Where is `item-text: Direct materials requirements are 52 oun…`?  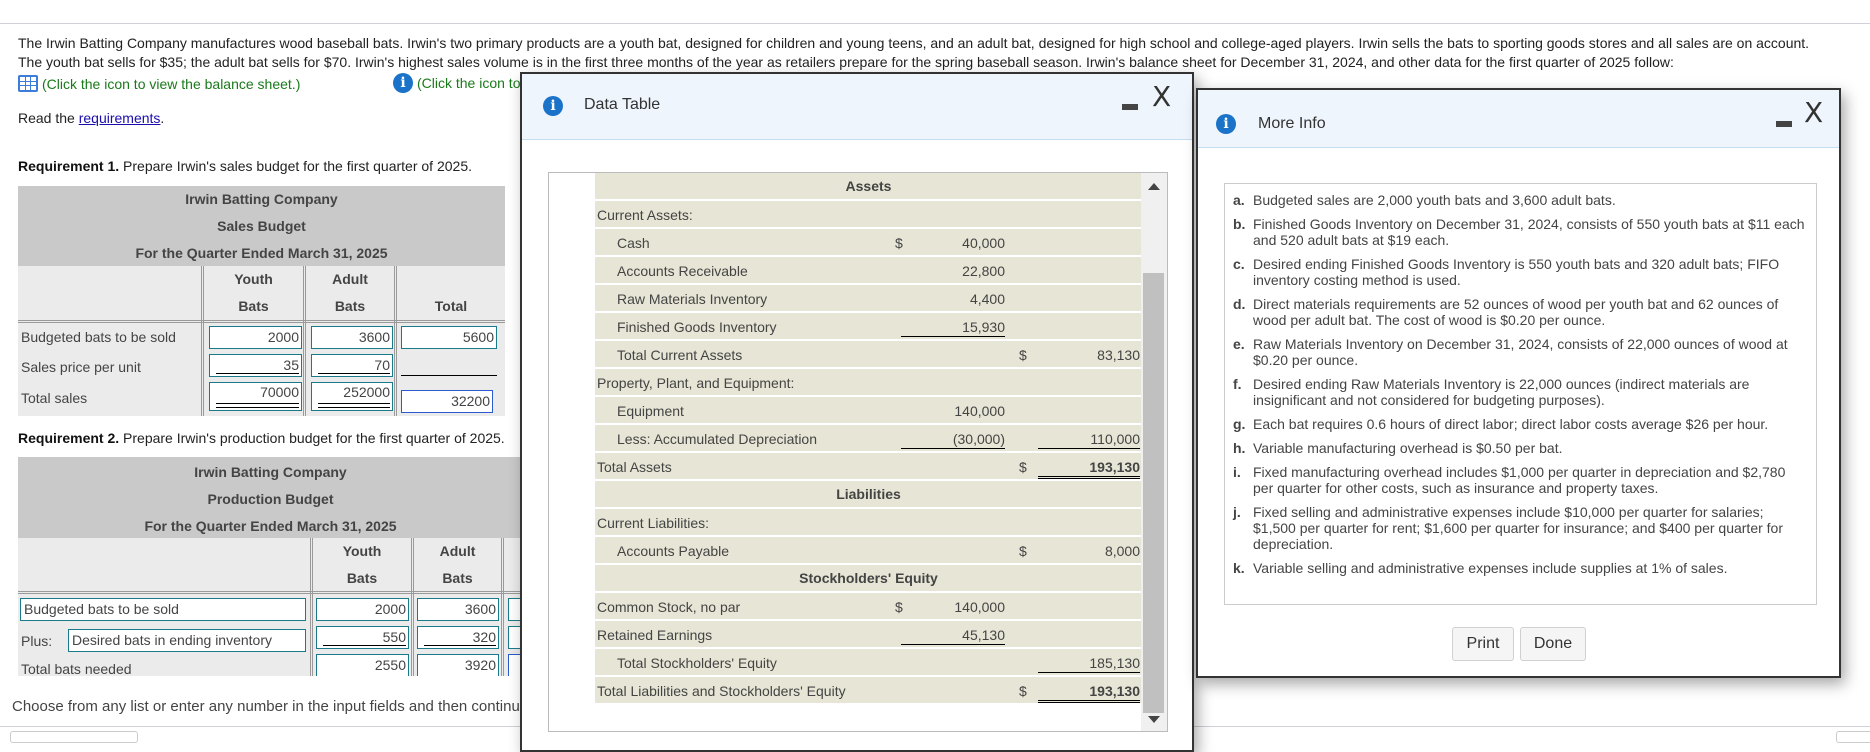
item-text: Direct materials requirements are 52 oun… is located at coordinates (1516, 312).